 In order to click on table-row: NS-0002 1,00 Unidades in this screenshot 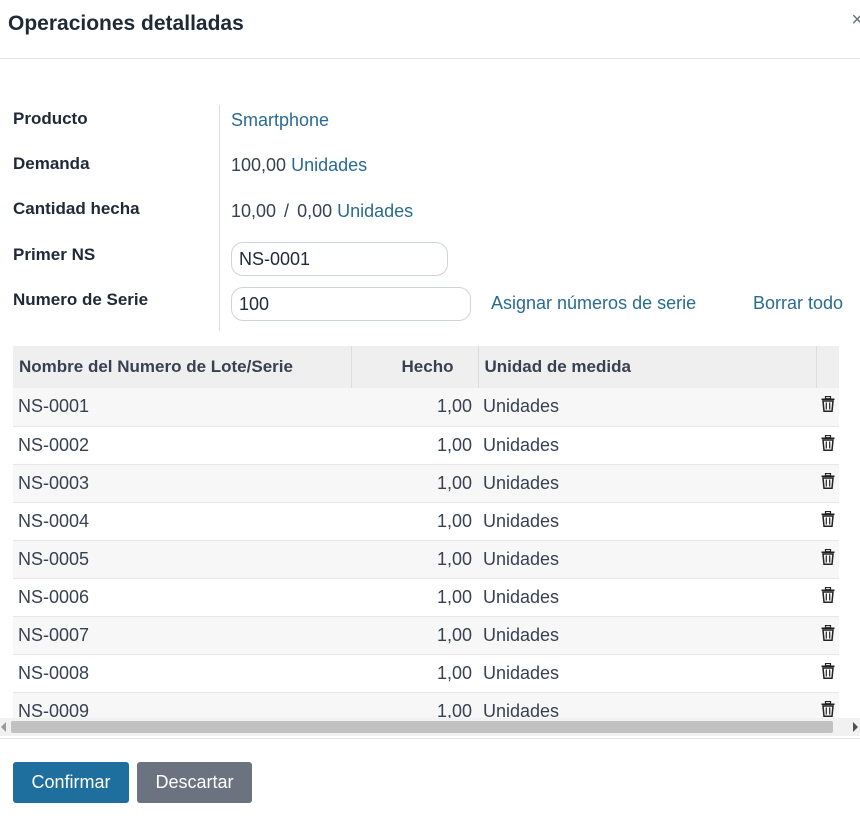, I will do `click(426, 445)`.